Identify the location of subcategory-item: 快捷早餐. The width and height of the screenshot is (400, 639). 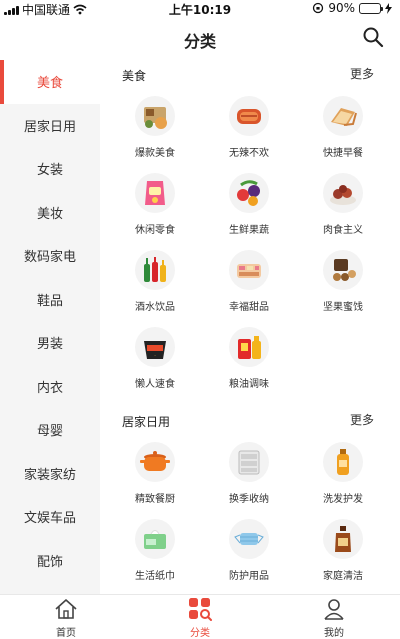
(343, 134).